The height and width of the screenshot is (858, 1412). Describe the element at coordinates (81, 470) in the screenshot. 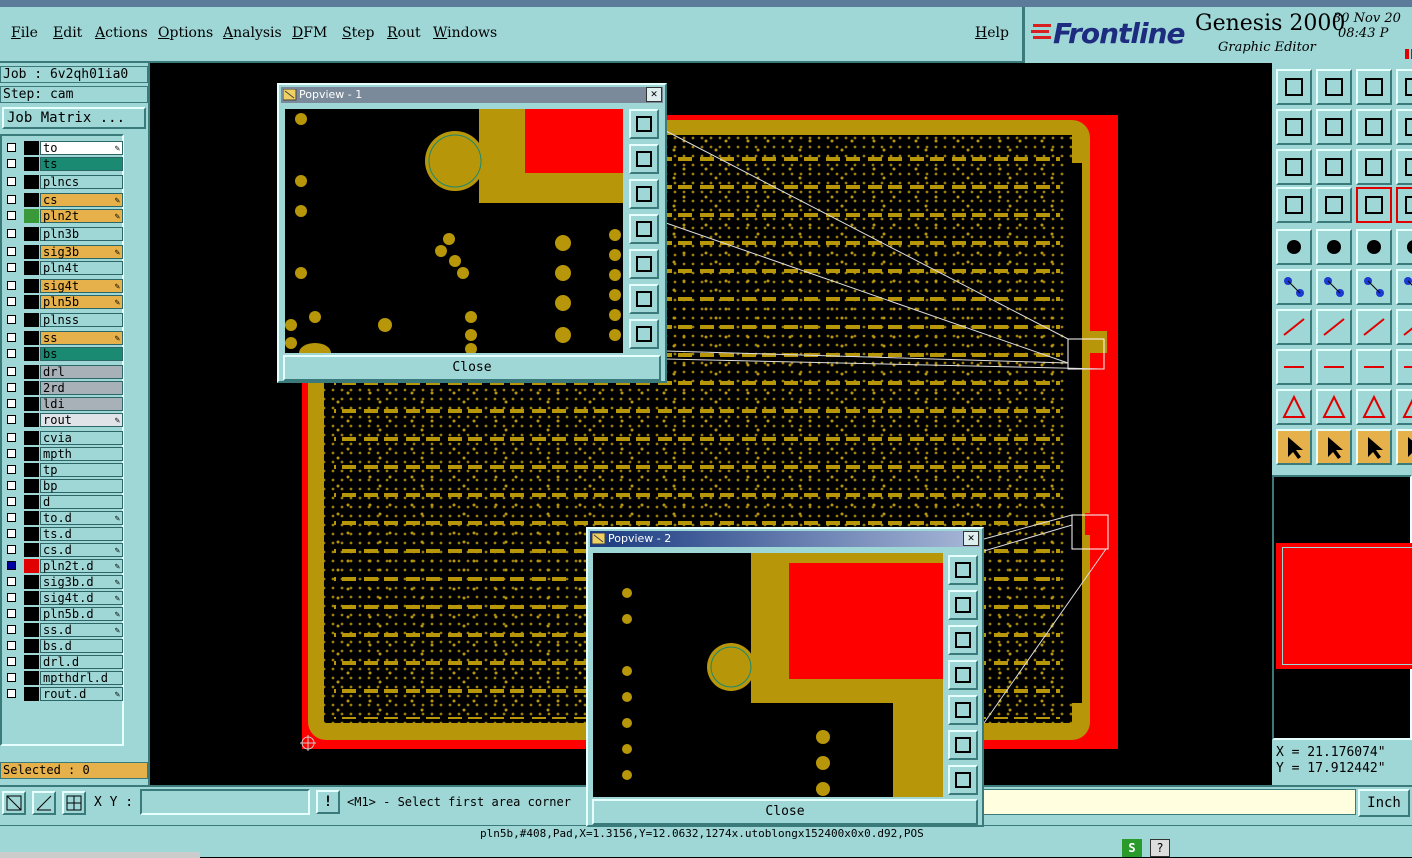

I see `layer-name: tp` at that location.